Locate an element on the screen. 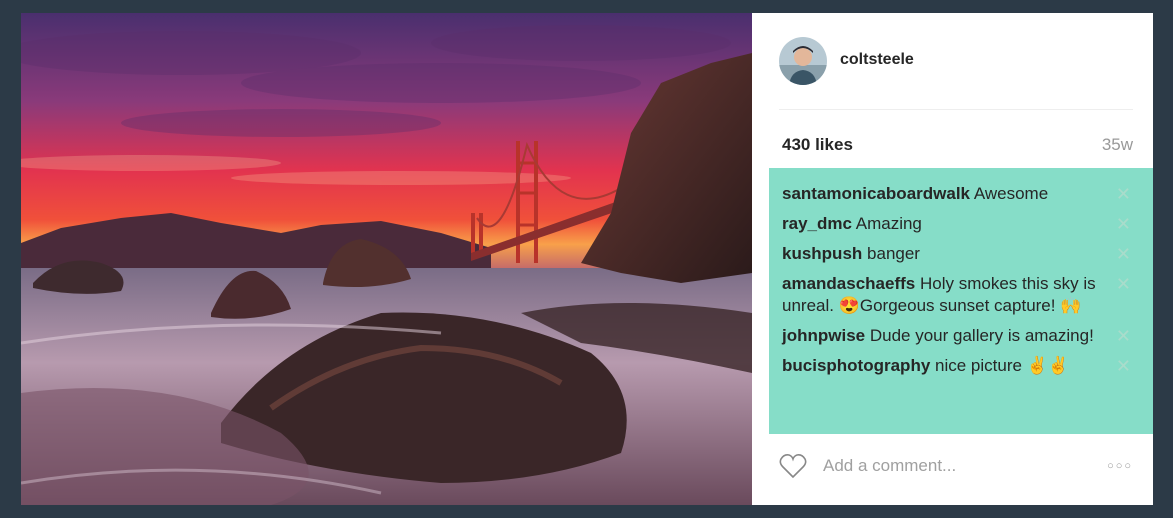  heart-icon is located at coordinates (793, 466).